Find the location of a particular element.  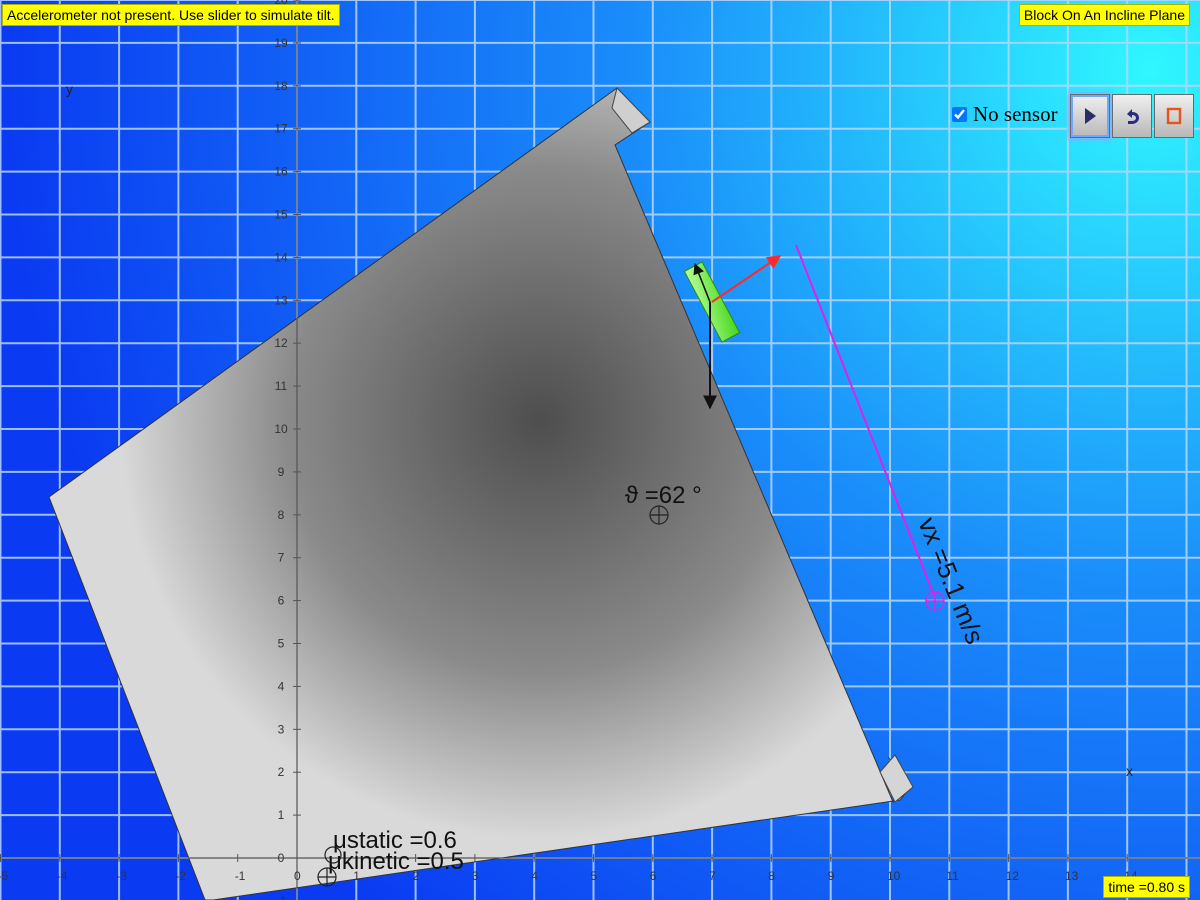

y-tick-label: 18 is located at coordinates (281, 86).